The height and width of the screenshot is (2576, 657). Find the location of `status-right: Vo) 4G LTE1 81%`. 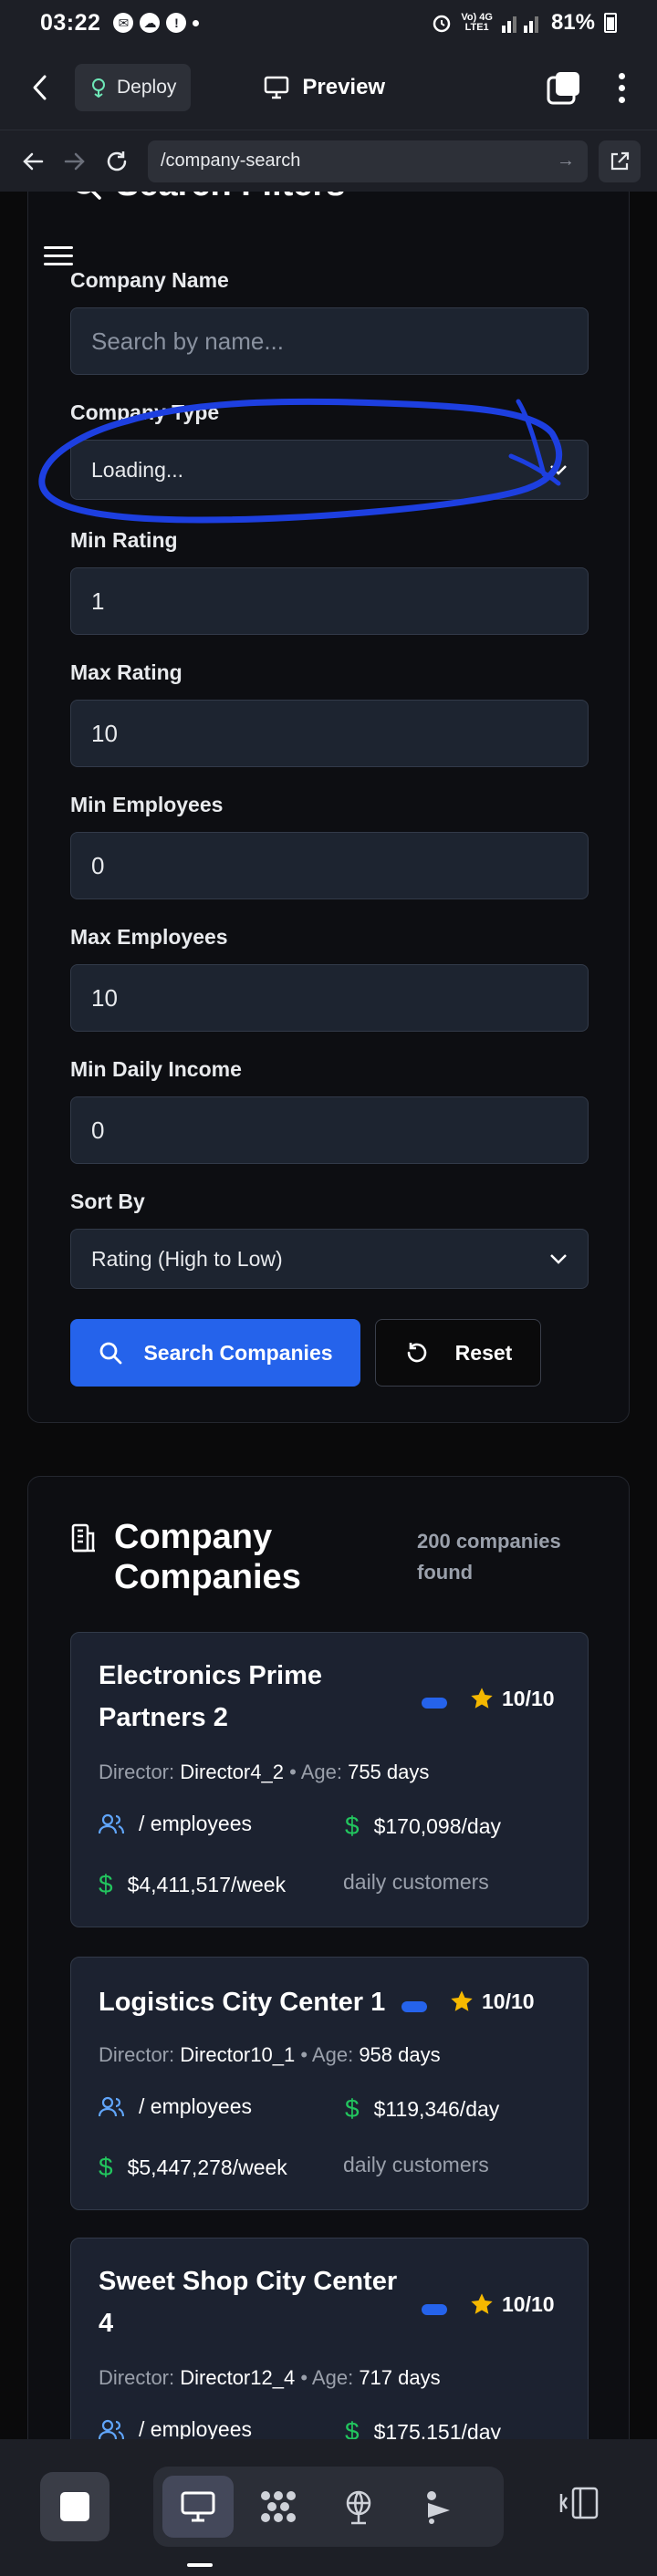

status-right: Vo) 4G LTE1 81% is located at coordinates (524, 23).